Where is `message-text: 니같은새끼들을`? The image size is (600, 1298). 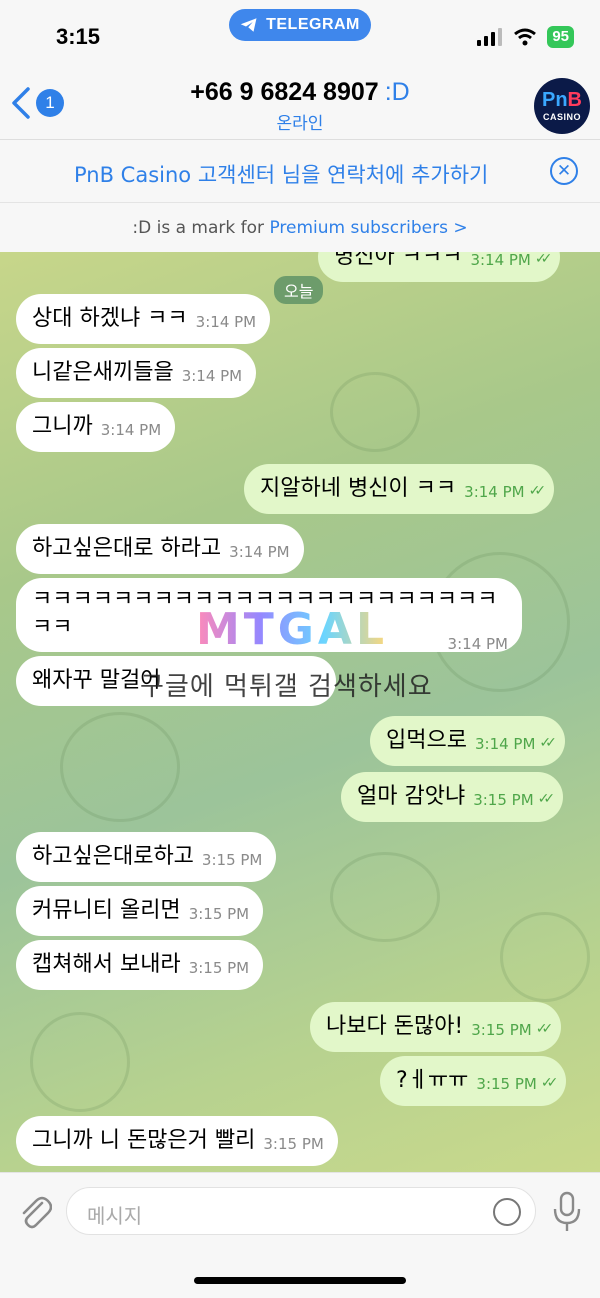 message-text: 니같은새끼들을 is located at coordinates (103, 372).